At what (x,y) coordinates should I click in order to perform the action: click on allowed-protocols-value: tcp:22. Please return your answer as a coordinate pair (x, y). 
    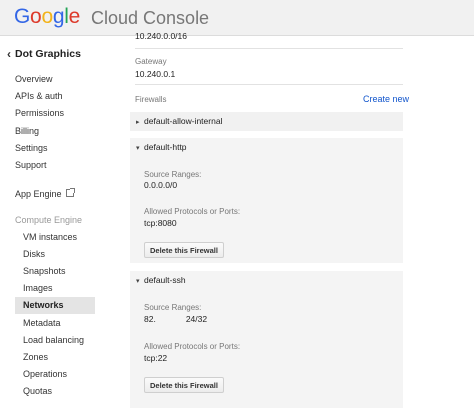
    Looking at the image, I should click on (156, 358).